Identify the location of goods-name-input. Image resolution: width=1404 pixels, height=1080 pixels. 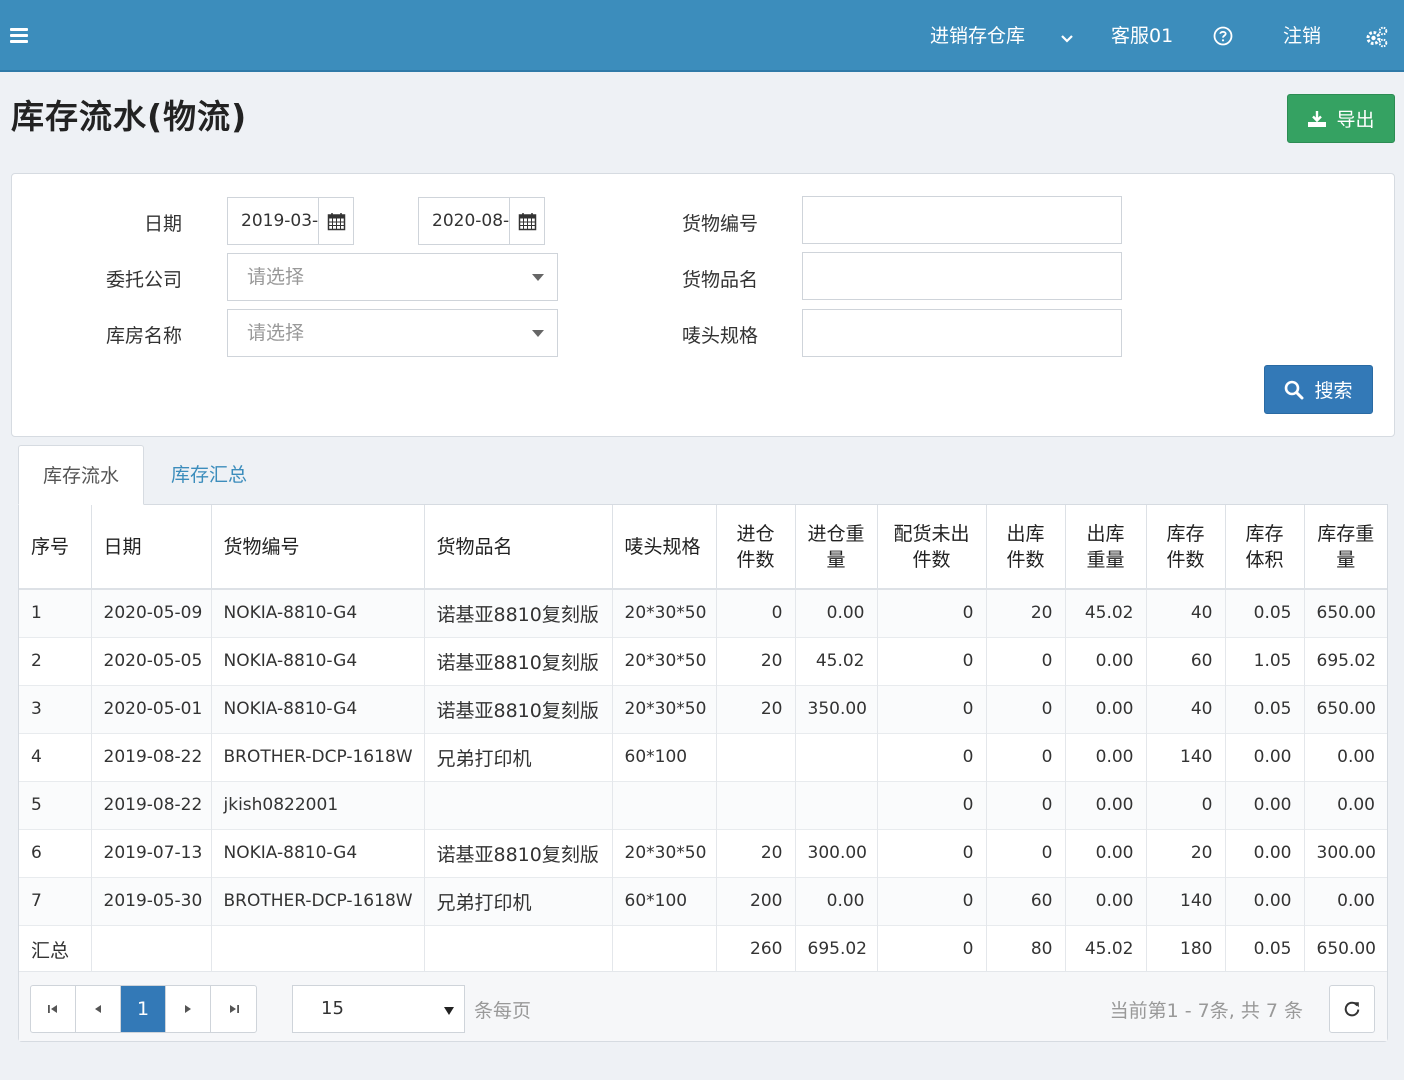
(962, 276).